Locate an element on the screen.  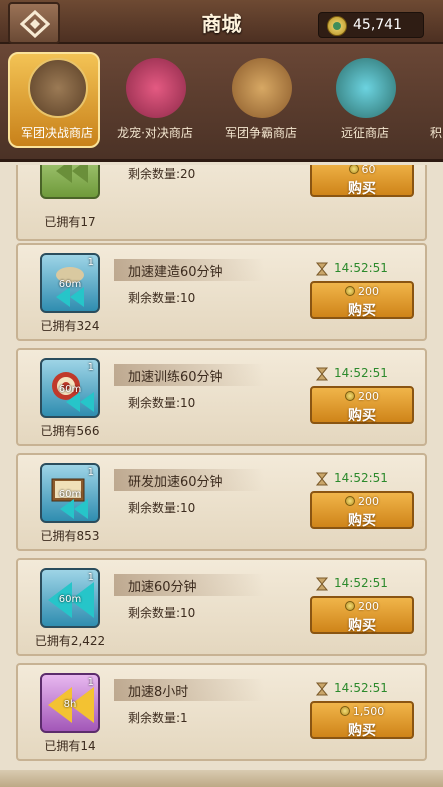
remaining-quantity: 剩余数量:20 is located at coordinates (162, 174).